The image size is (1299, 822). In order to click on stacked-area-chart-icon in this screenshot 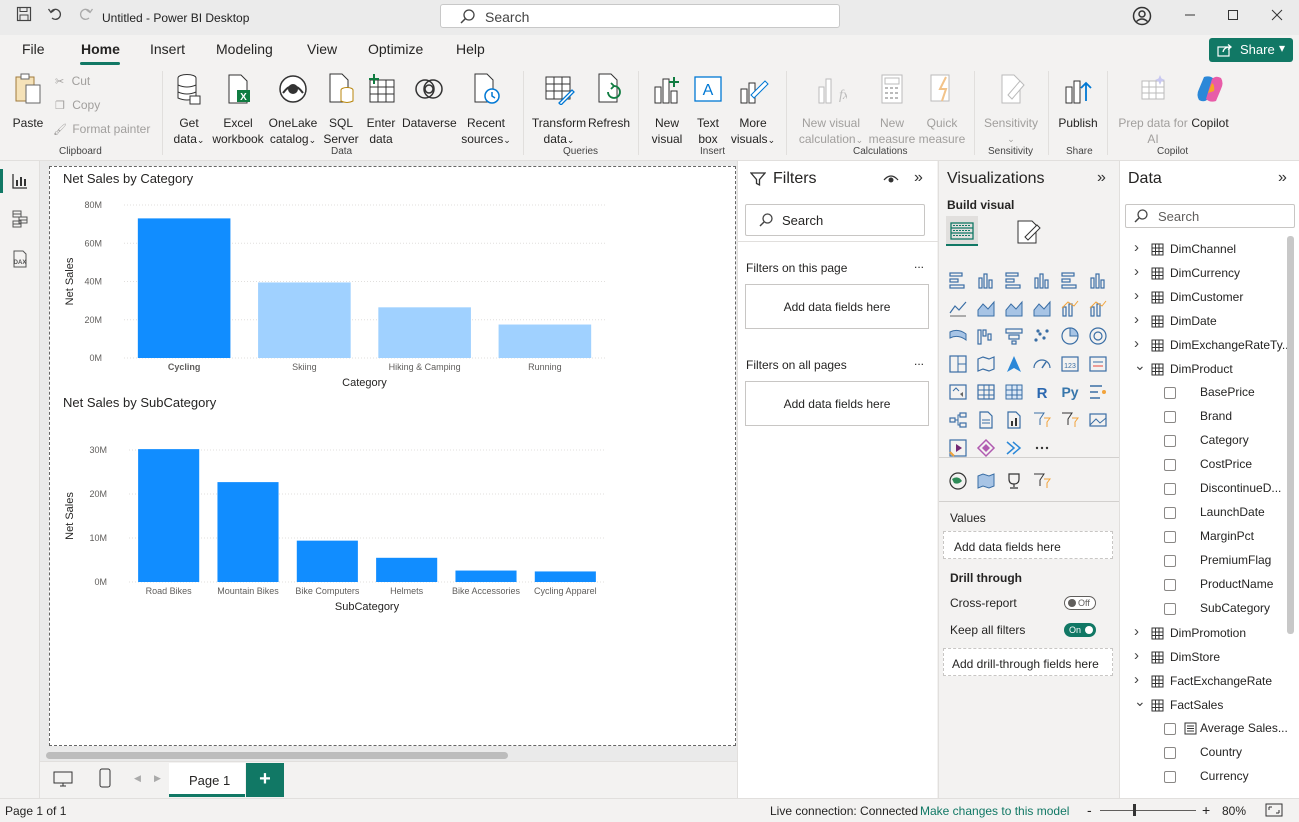, I will do `click(1014, 308)`.